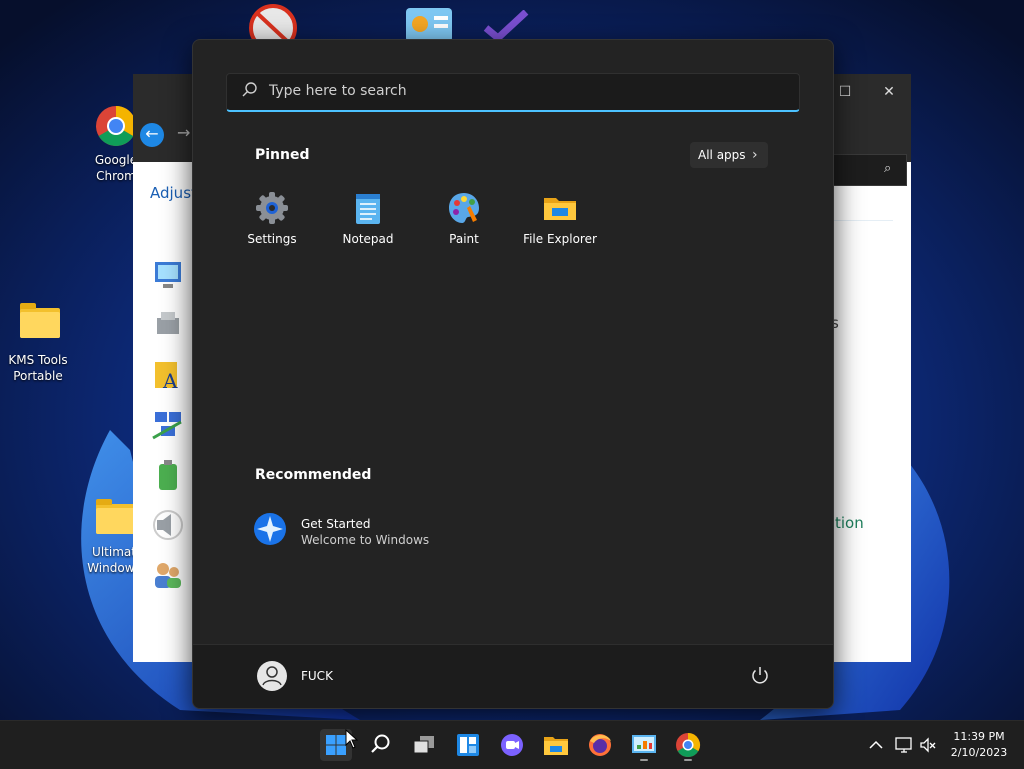  I want to click on get-started-icon, so click(270, 529).